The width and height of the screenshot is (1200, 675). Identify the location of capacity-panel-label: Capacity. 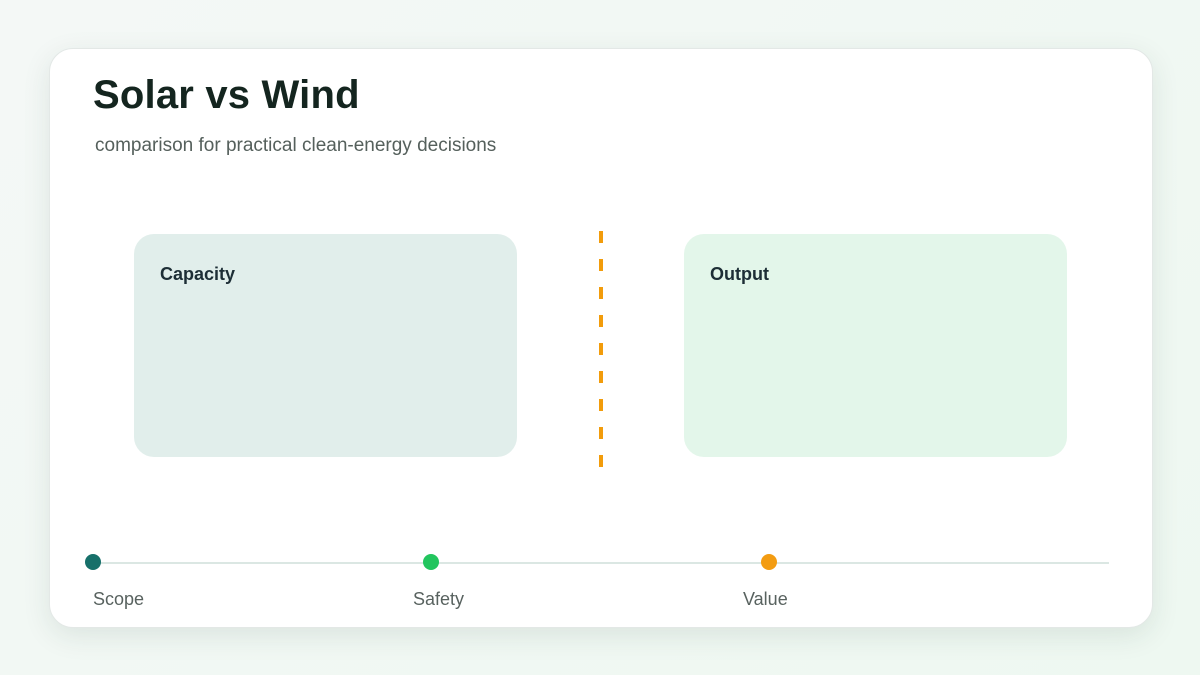
(198, 274).